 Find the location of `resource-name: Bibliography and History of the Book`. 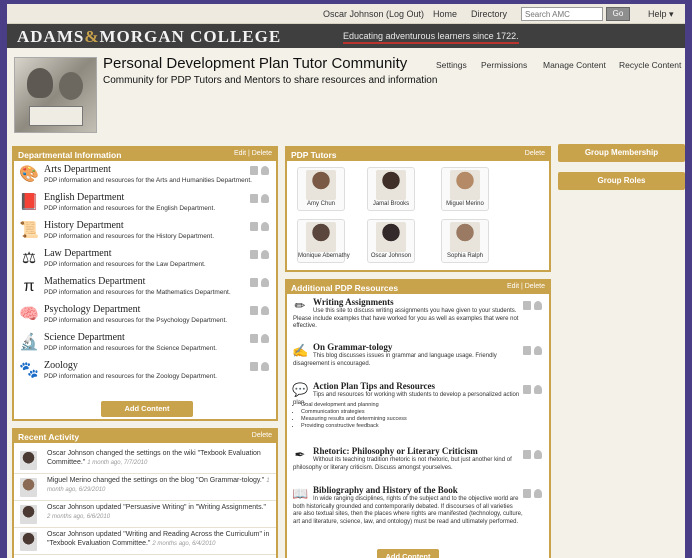

resource-name: Bibliography and History of the Book is located at coordinates (385, 490).